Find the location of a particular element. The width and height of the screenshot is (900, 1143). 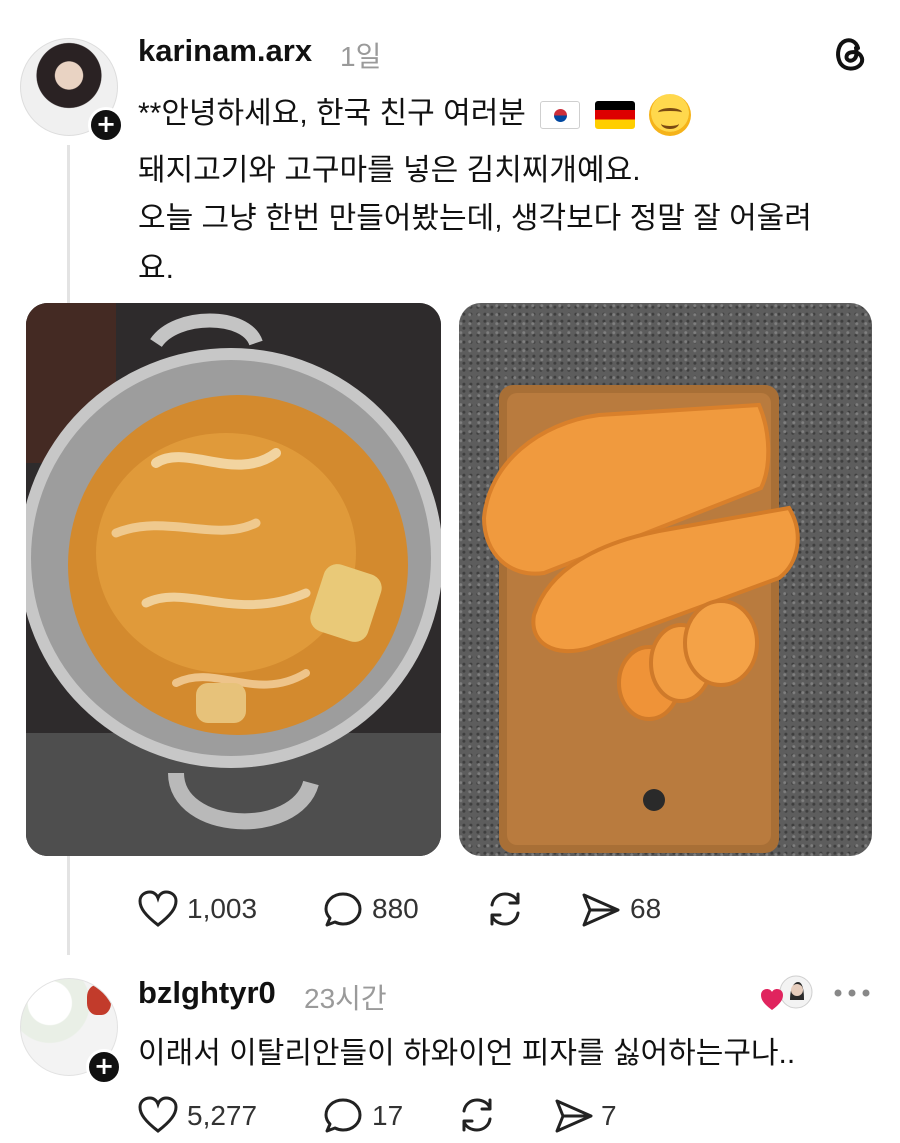

author-username: karinam.arx is located at coordinates (225, 51).